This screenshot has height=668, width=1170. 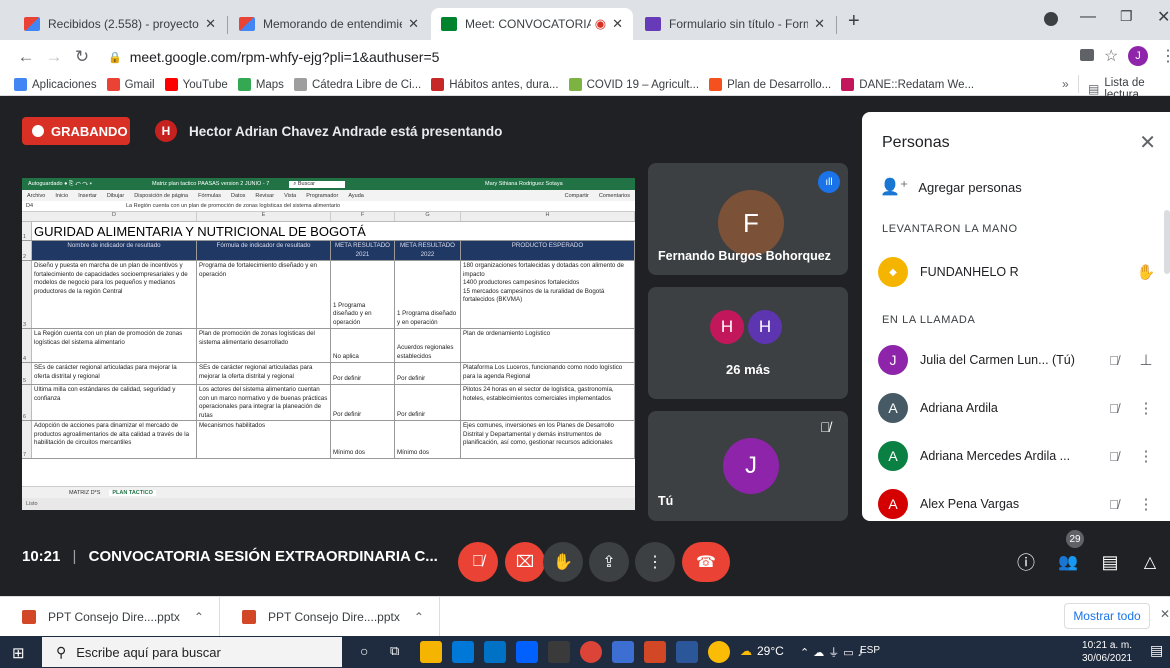 I want to click on camera-off-button: ⌧, so click(x=525, y=562).